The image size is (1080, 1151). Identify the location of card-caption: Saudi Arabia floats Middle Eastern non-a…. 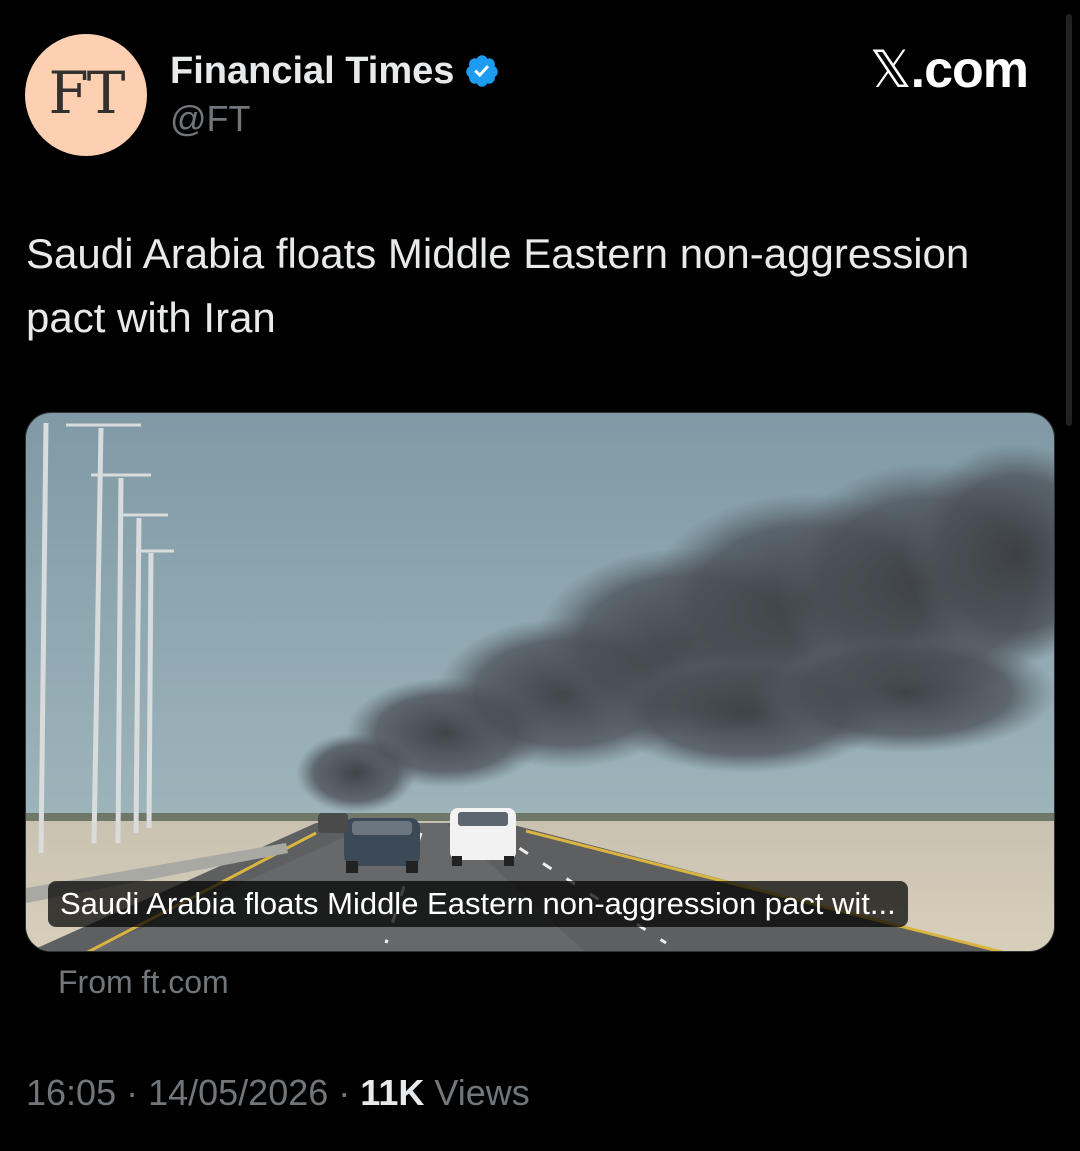
(478, 904).